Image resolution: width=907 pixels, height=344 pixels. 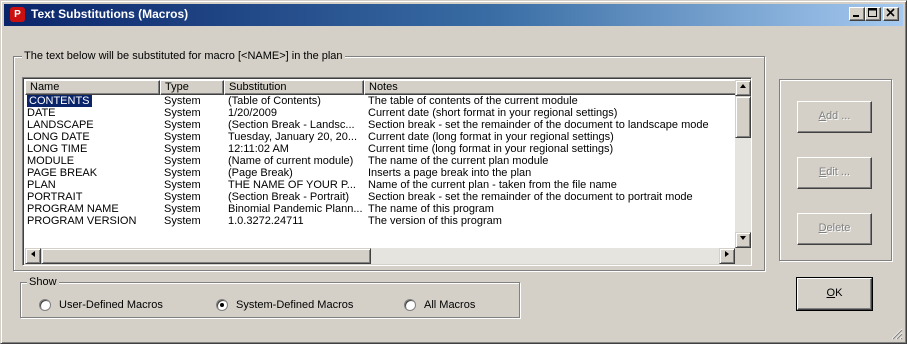 What do you see at coordinates (295, 305) in the screenshot?
I see `radio-label: System-Defined Macros` at bounding box center [295, 305].